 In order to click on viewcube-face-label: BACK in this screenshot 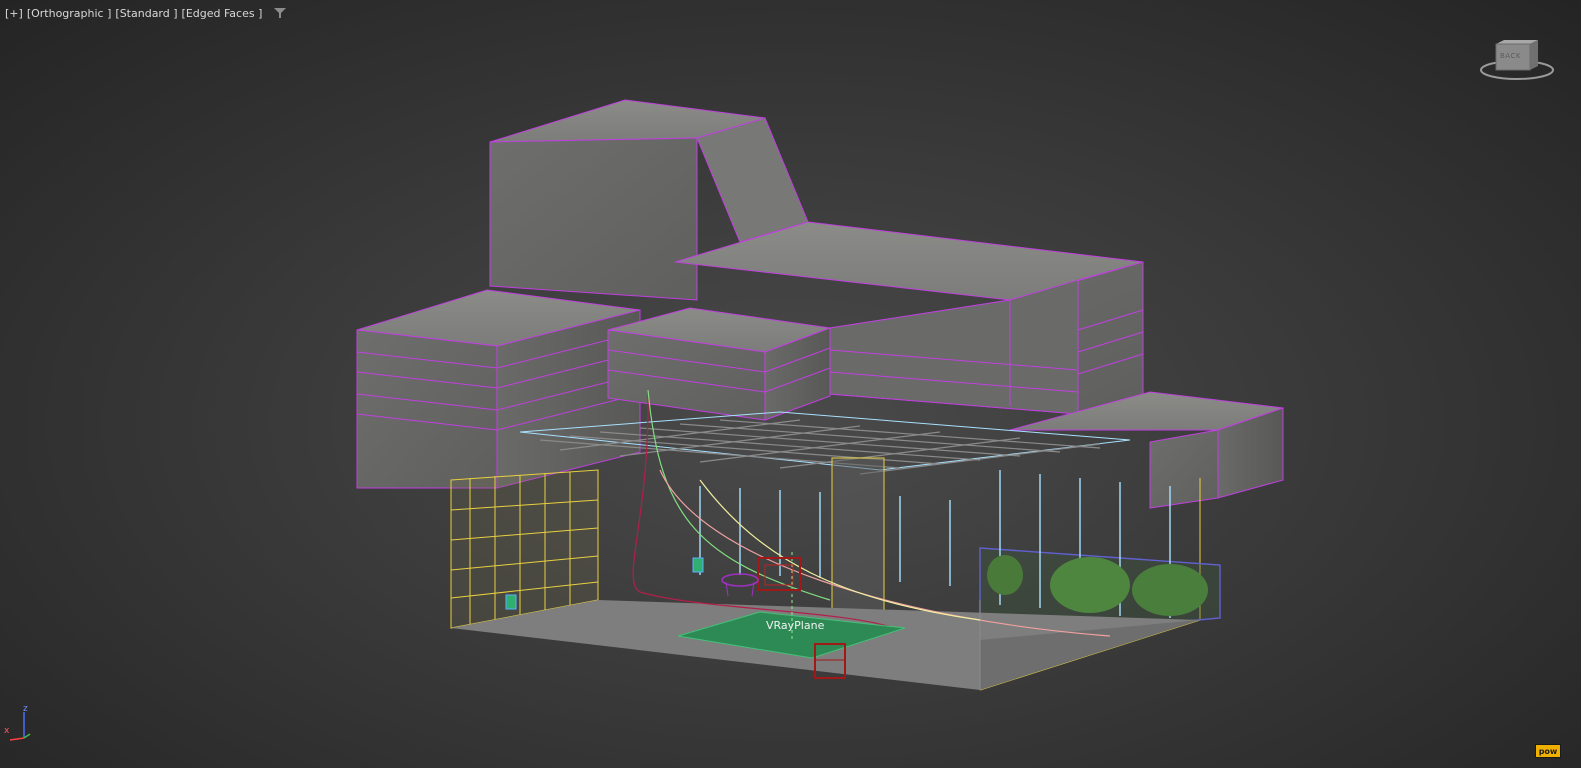, I will do `click(1510, 56)`.